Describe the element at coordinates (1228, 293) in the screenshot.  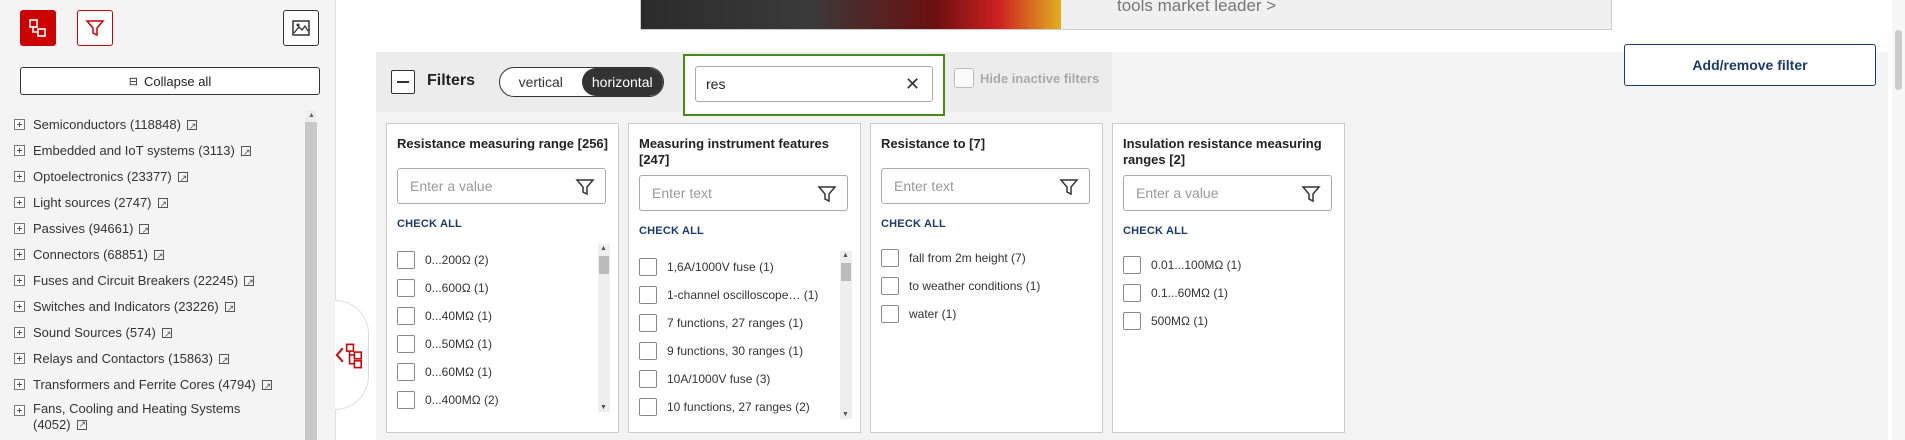
I see `filter-option: 0.1...60MΩ (1)` at that location.